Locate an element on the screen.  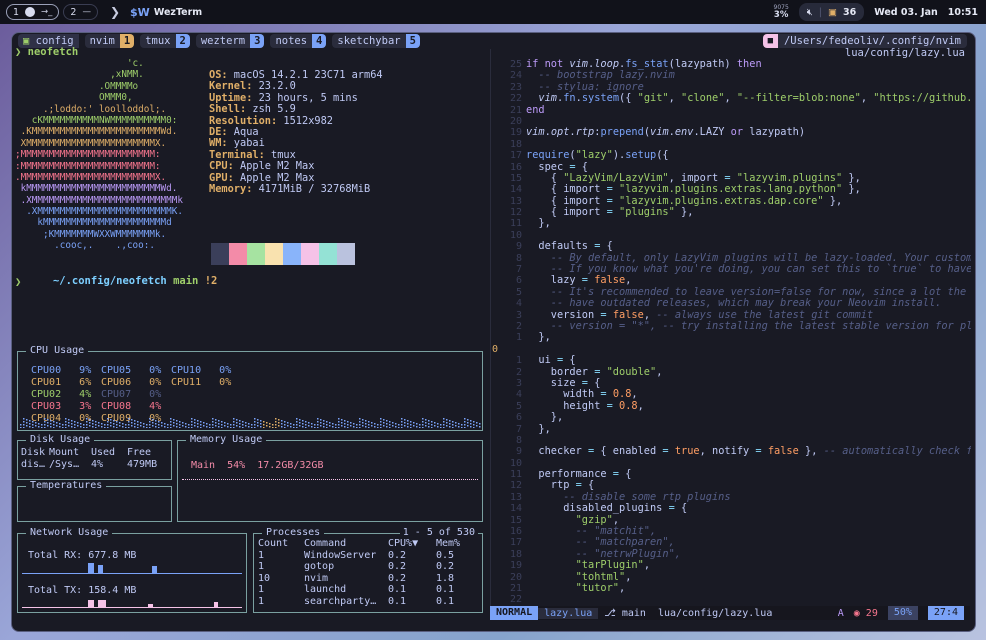
cpu-meter: 9075 3% is located at coordinates (781, 12).